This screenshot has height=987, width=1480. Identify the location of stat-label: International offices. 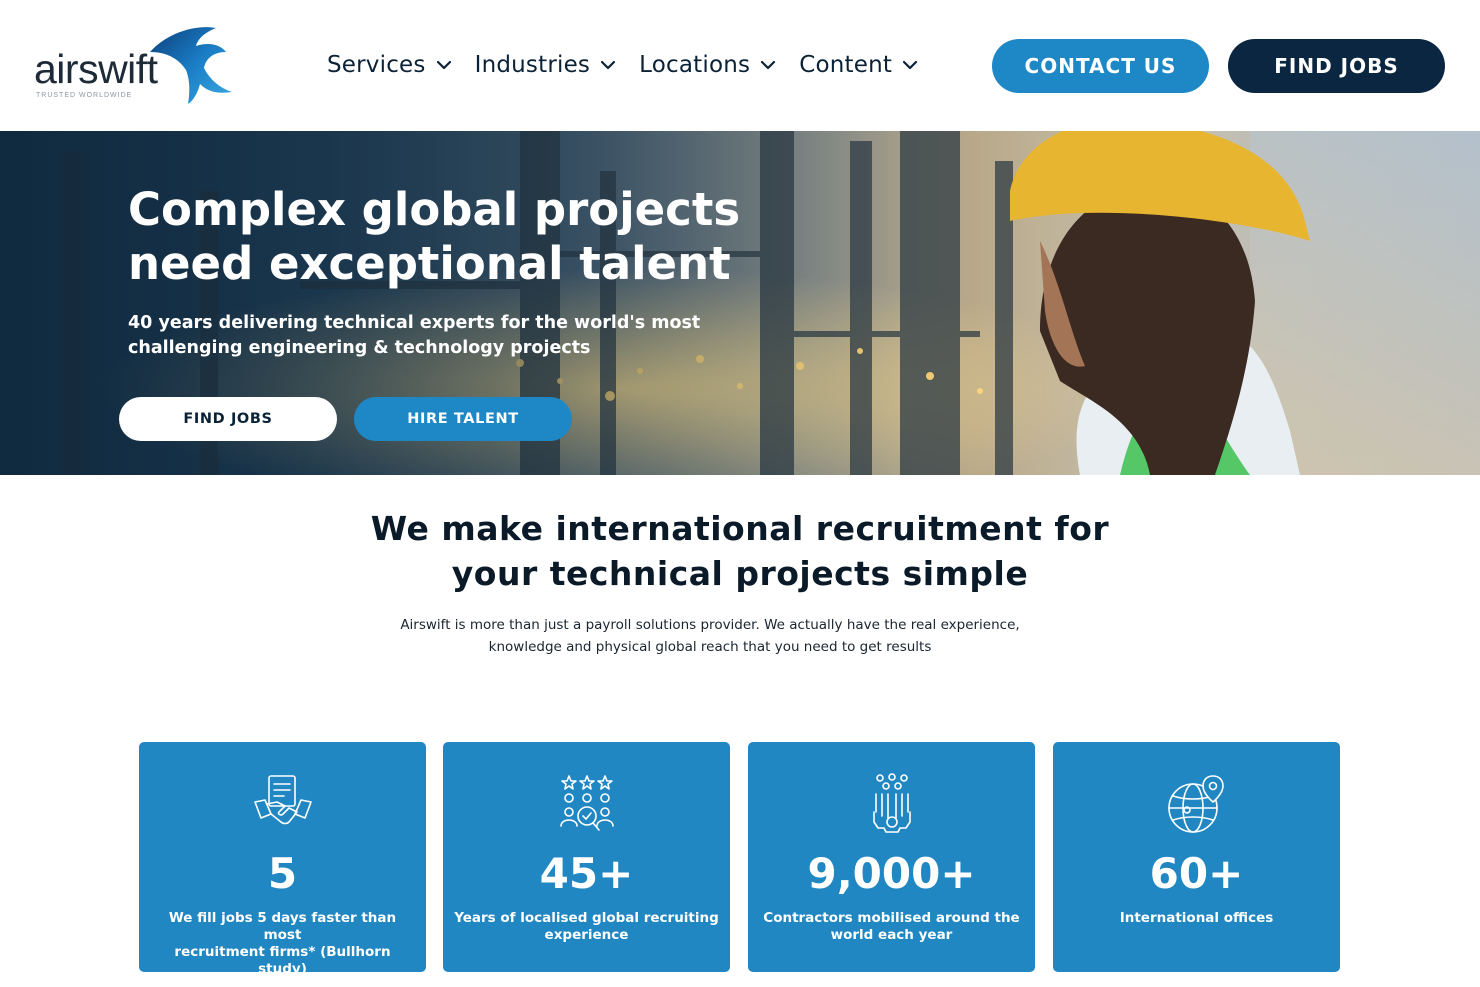
(1196, 918).